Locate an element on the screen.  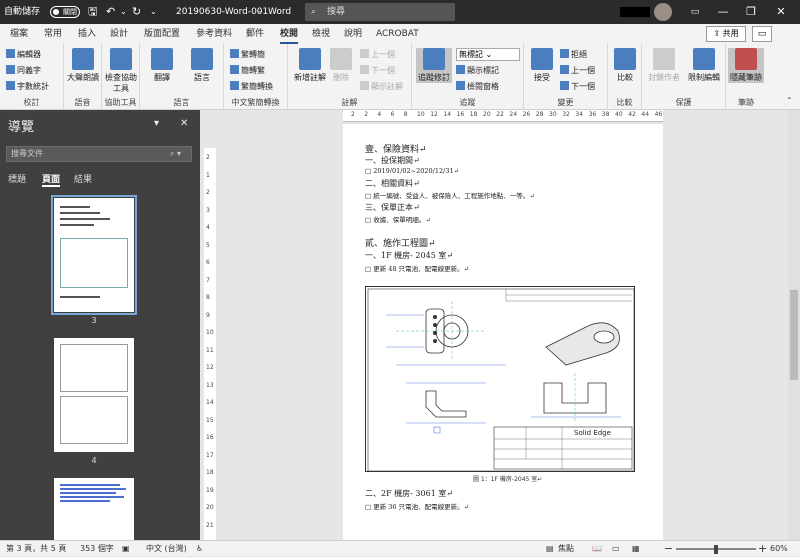
zoom-out-button: − is located at coordinates (668, 549).